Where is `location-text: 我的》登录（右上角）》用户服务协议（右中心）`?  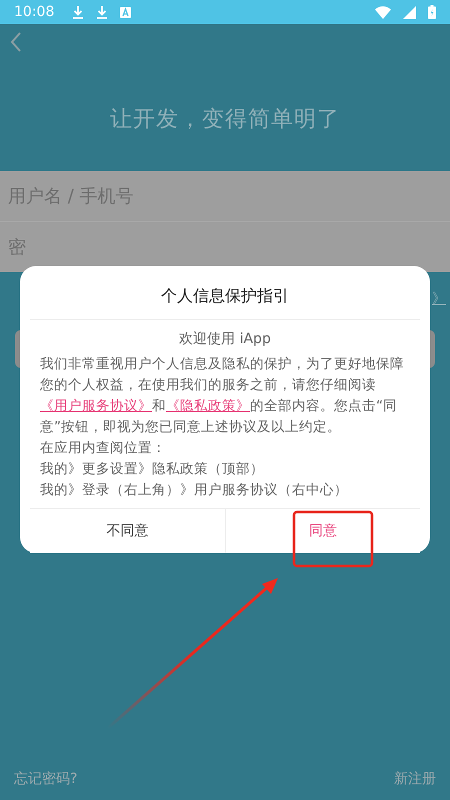
location-text: 我的》登录（右上角）》用户服务协议（右中心） is located at coordinates (194, 490).